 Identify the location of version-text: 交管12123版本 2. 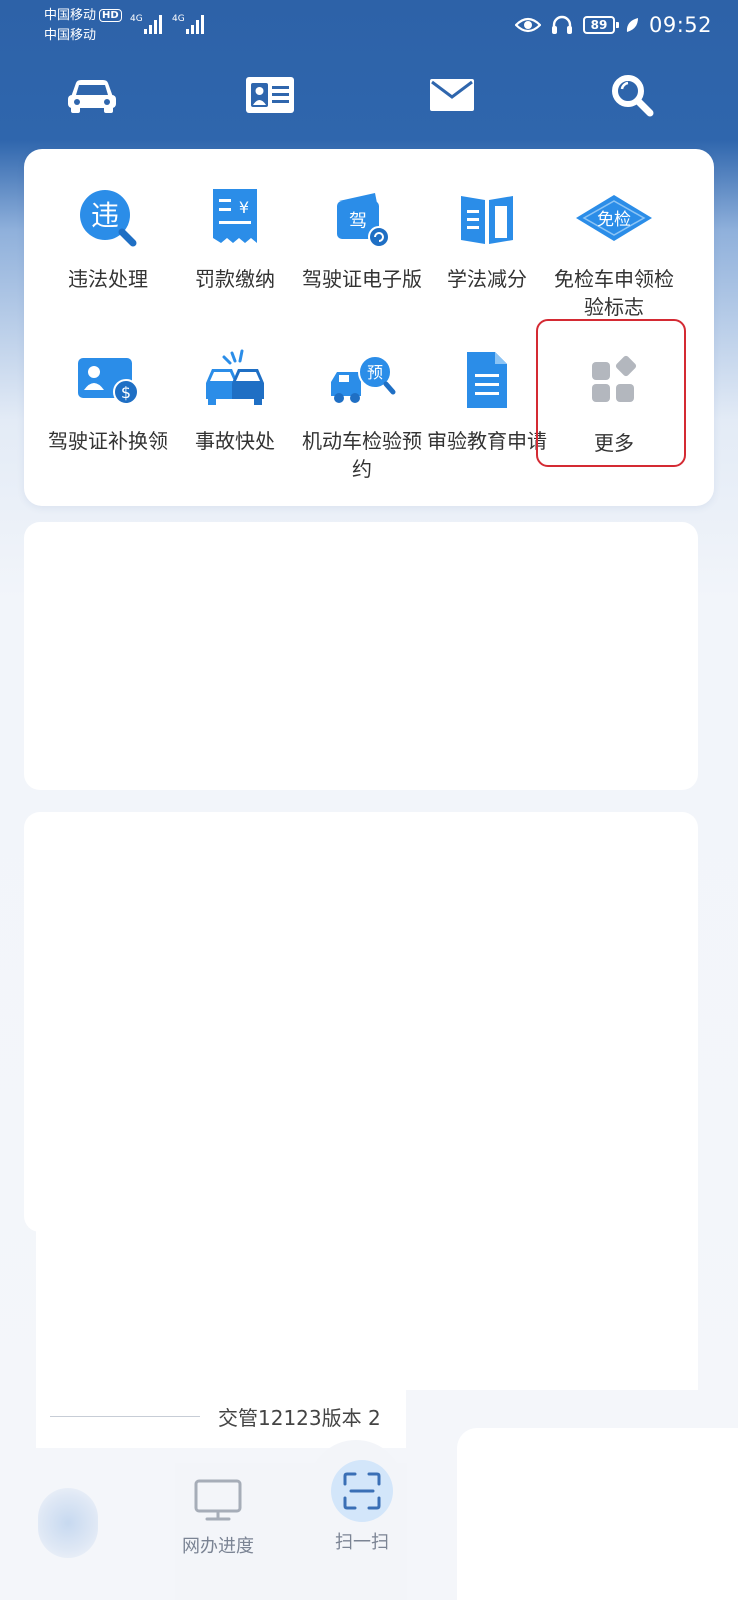
(299, 1418).